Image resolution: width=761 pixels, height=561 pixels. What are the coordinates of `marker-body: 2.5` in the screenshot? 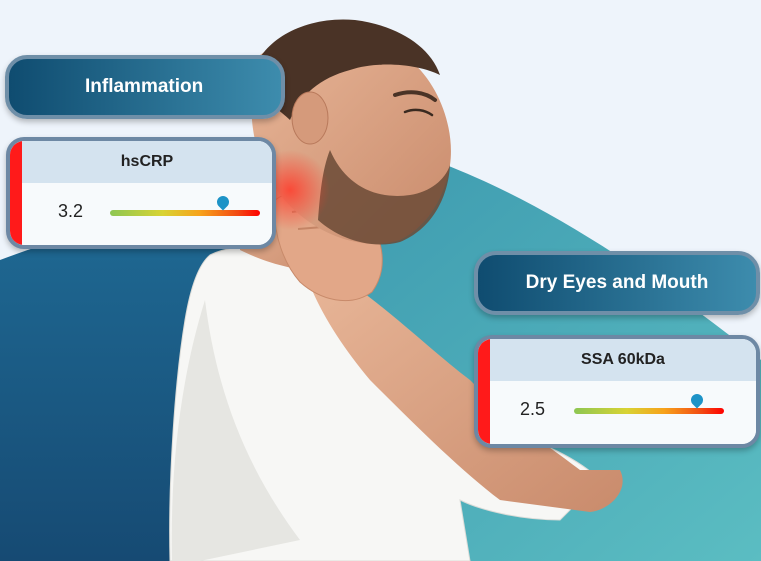 It's located at (623, 412).